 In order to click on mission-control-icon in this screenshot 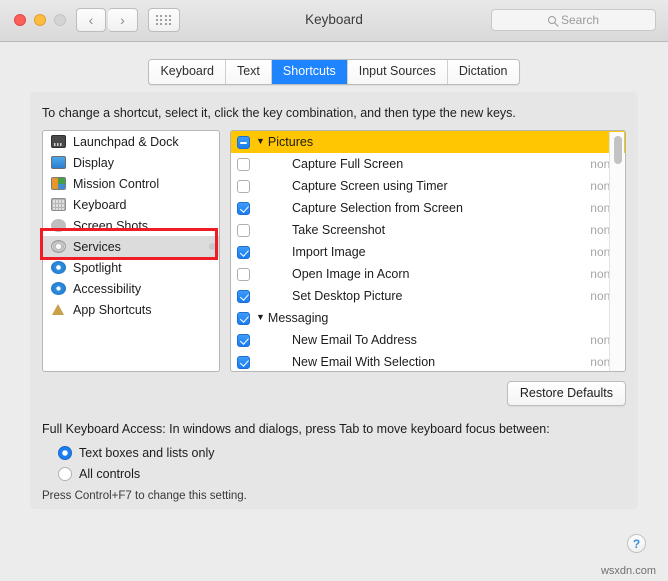, I will do `click(58, 183)`.